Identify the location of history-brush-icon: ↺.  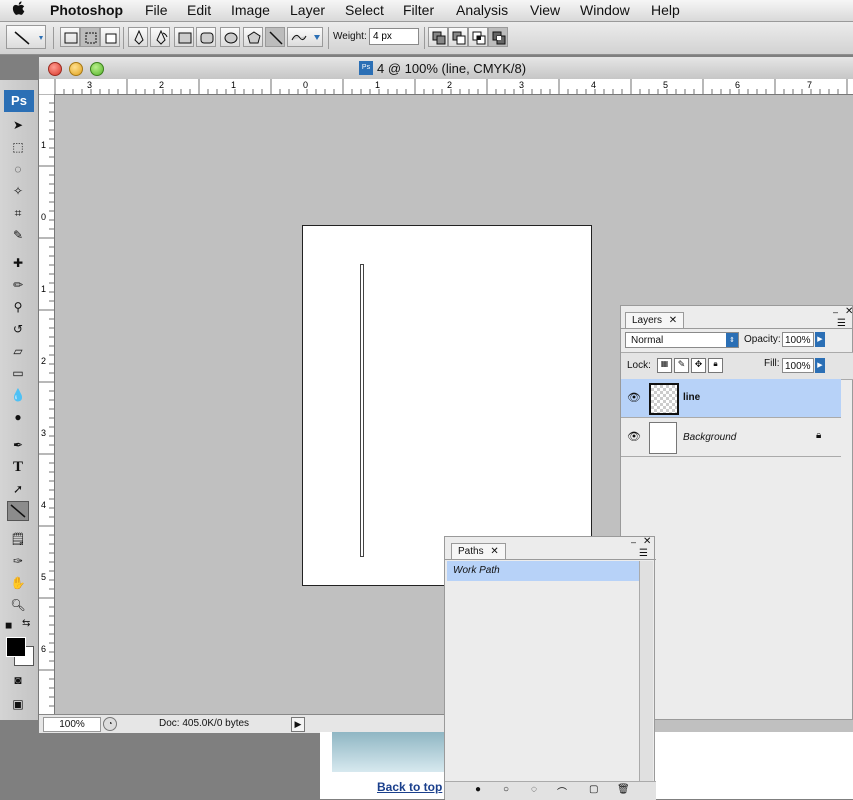
(18, 329).